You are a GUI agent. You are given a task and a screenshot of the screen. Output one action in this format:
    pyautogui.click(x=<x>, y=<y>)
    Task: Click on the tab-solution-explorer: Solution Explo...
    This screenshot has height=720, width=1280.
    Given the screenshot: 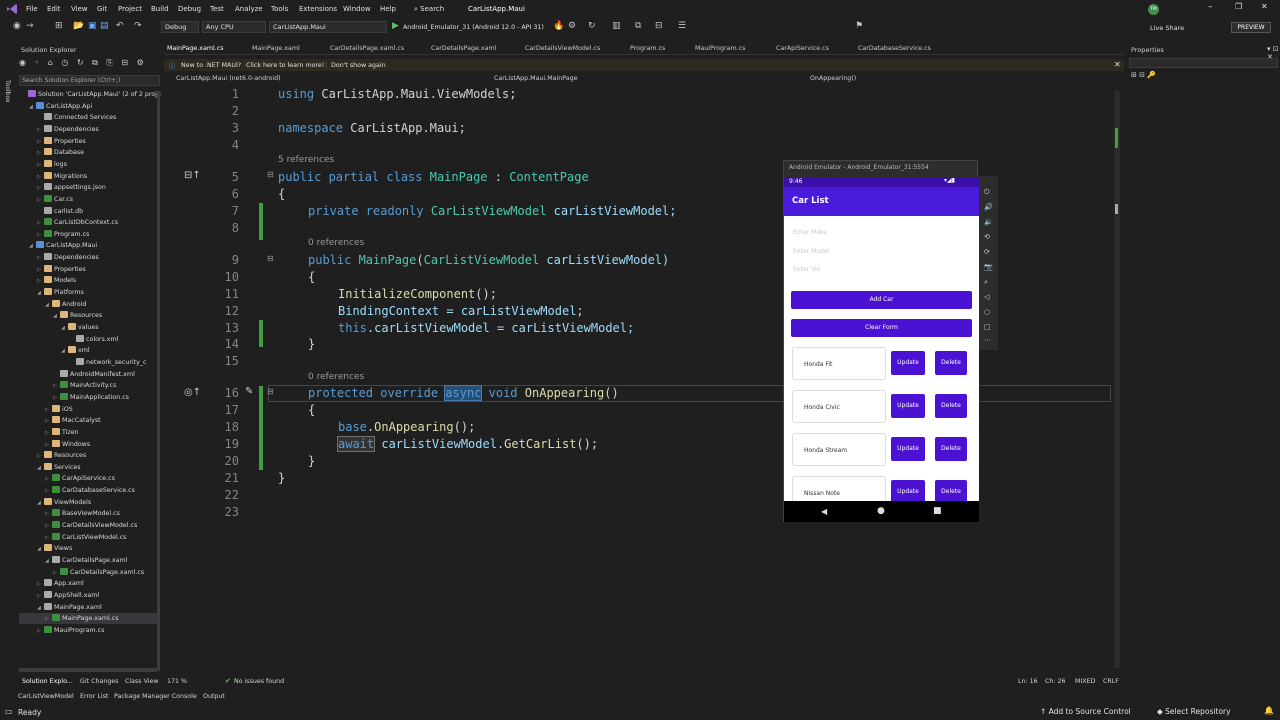 What is the action you would take?
    pyautogui.click(x=47, y=681)
    